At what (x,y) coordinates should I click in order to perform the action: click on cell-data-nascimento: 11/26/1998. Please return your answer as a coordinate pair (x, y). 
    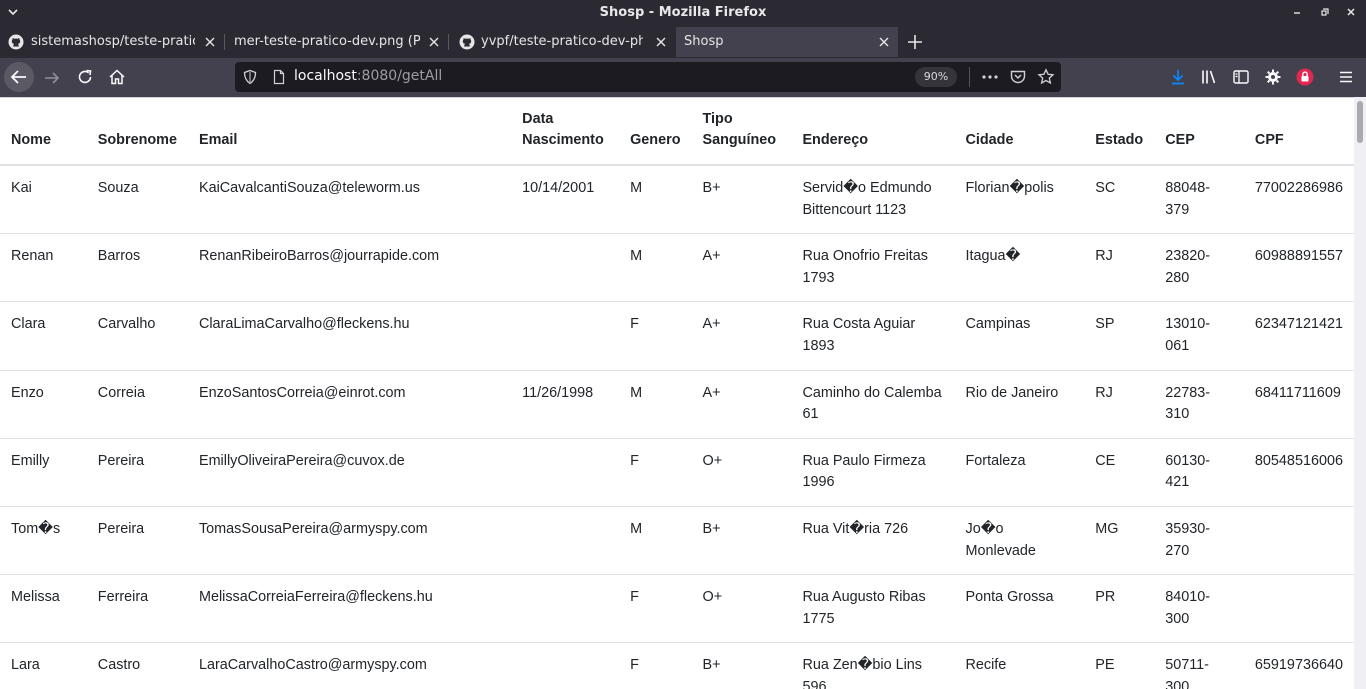
    Looking at the image, I should click on (565, 404).